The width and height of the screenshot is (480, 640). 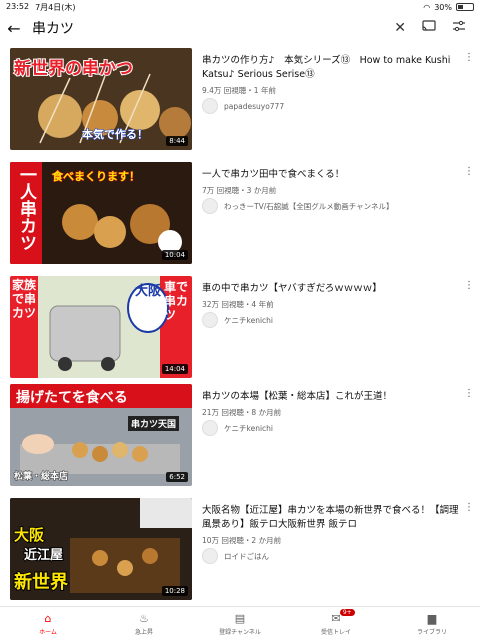 What do you see at coordinates (400, 28) in the screenshot?
I see `clear-search-icon: ✕` at bounding box center [400, 28].